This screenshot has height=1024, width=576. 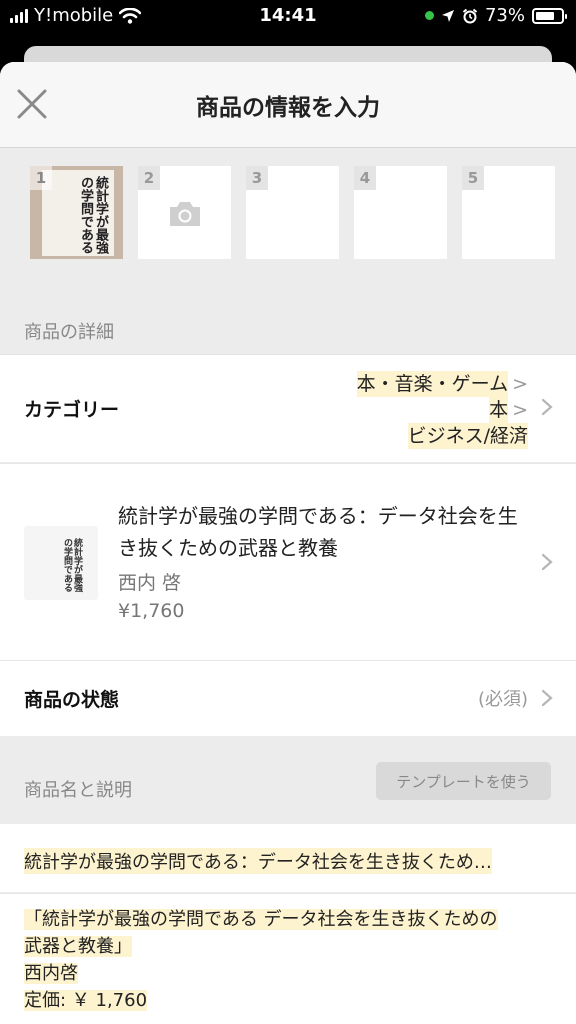 I want to click on book-cover-image: 統計学が最強の学問である, so click(x=78, y=213).